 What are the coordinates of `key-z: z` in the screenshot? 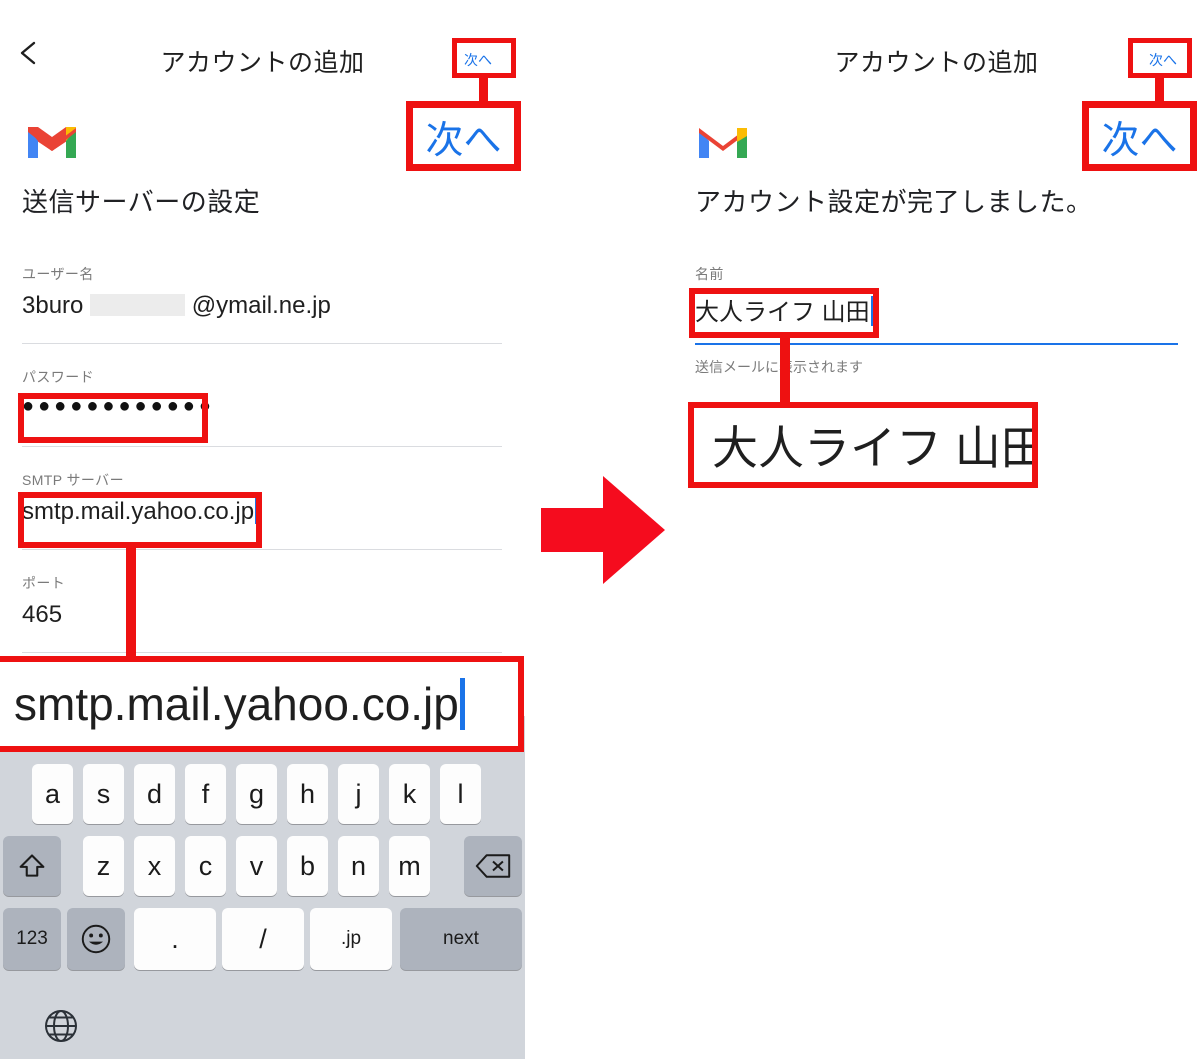 It's located at (103, 866).